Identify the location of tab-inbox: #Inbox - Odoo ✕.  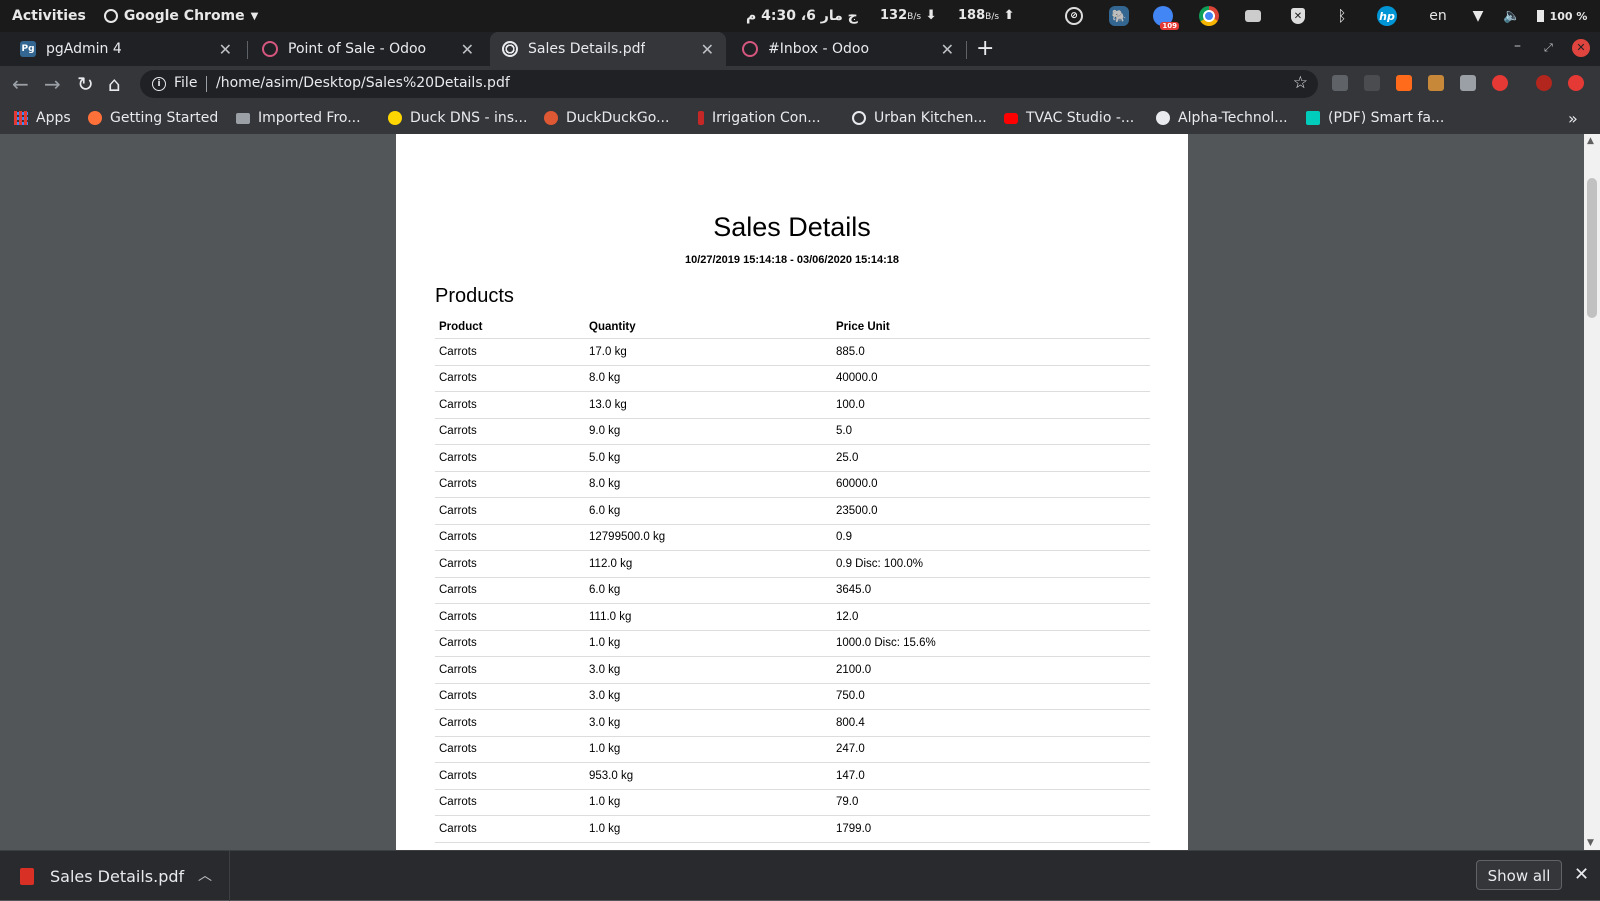
(848, 49).